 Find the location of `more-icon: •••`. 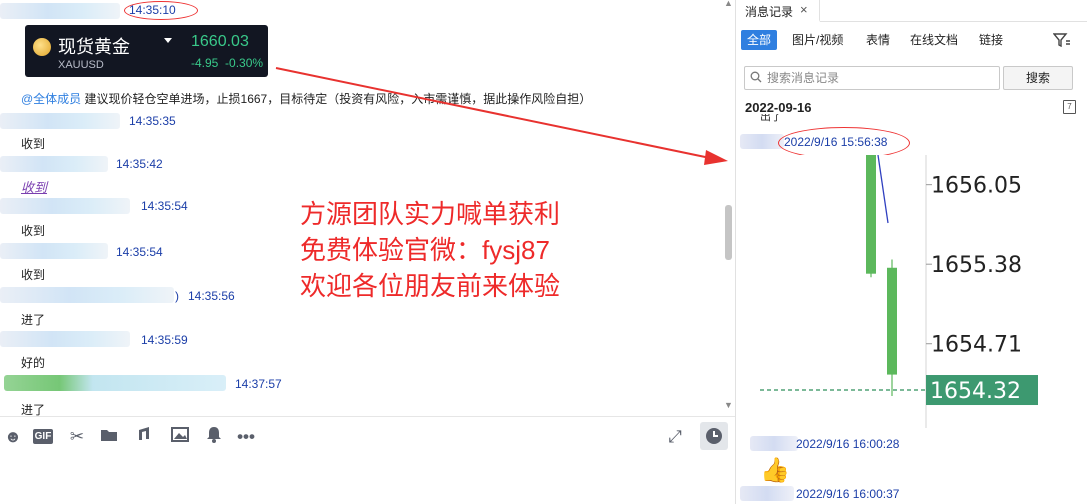

more-icon: ••• is located at coordinates (246, 437).